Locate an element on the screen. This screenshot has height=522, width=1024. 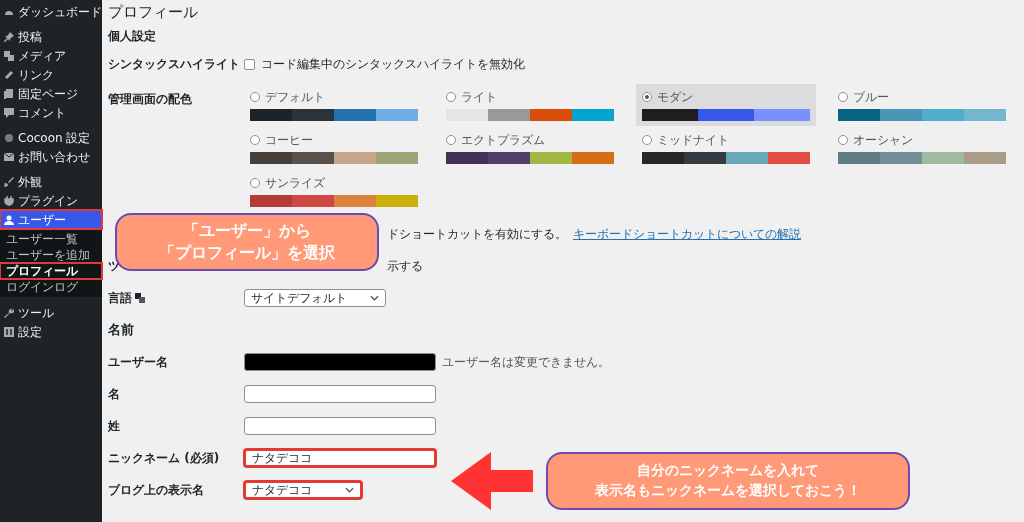
checkbox is located at coordinates (249, 64).